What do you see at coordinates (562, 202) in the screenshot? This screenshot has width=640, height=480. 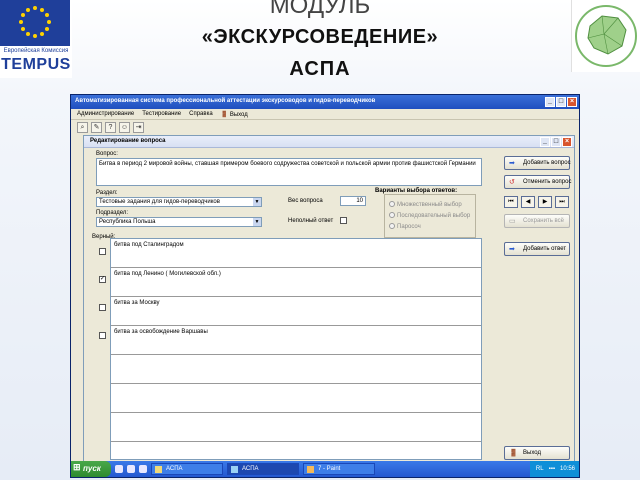 I see `last-record-button: ⏭` at bounding box center [562, 202].